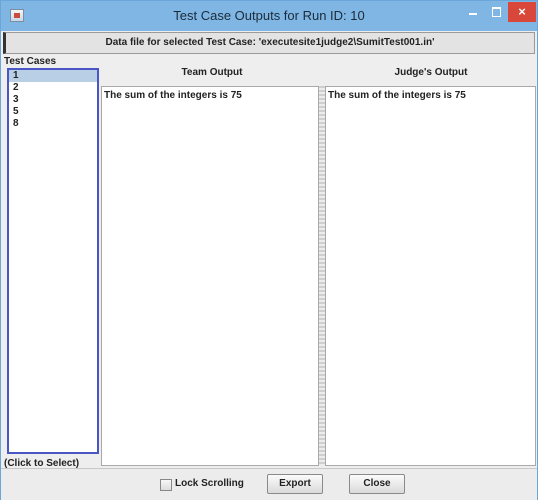 Image resolution: width=538 pixels, height=500 pixels. Describe the element at coordinates (220, 483) in the screenshot. I see `lock-scrolling-label: Lock Scrolling` at that location.